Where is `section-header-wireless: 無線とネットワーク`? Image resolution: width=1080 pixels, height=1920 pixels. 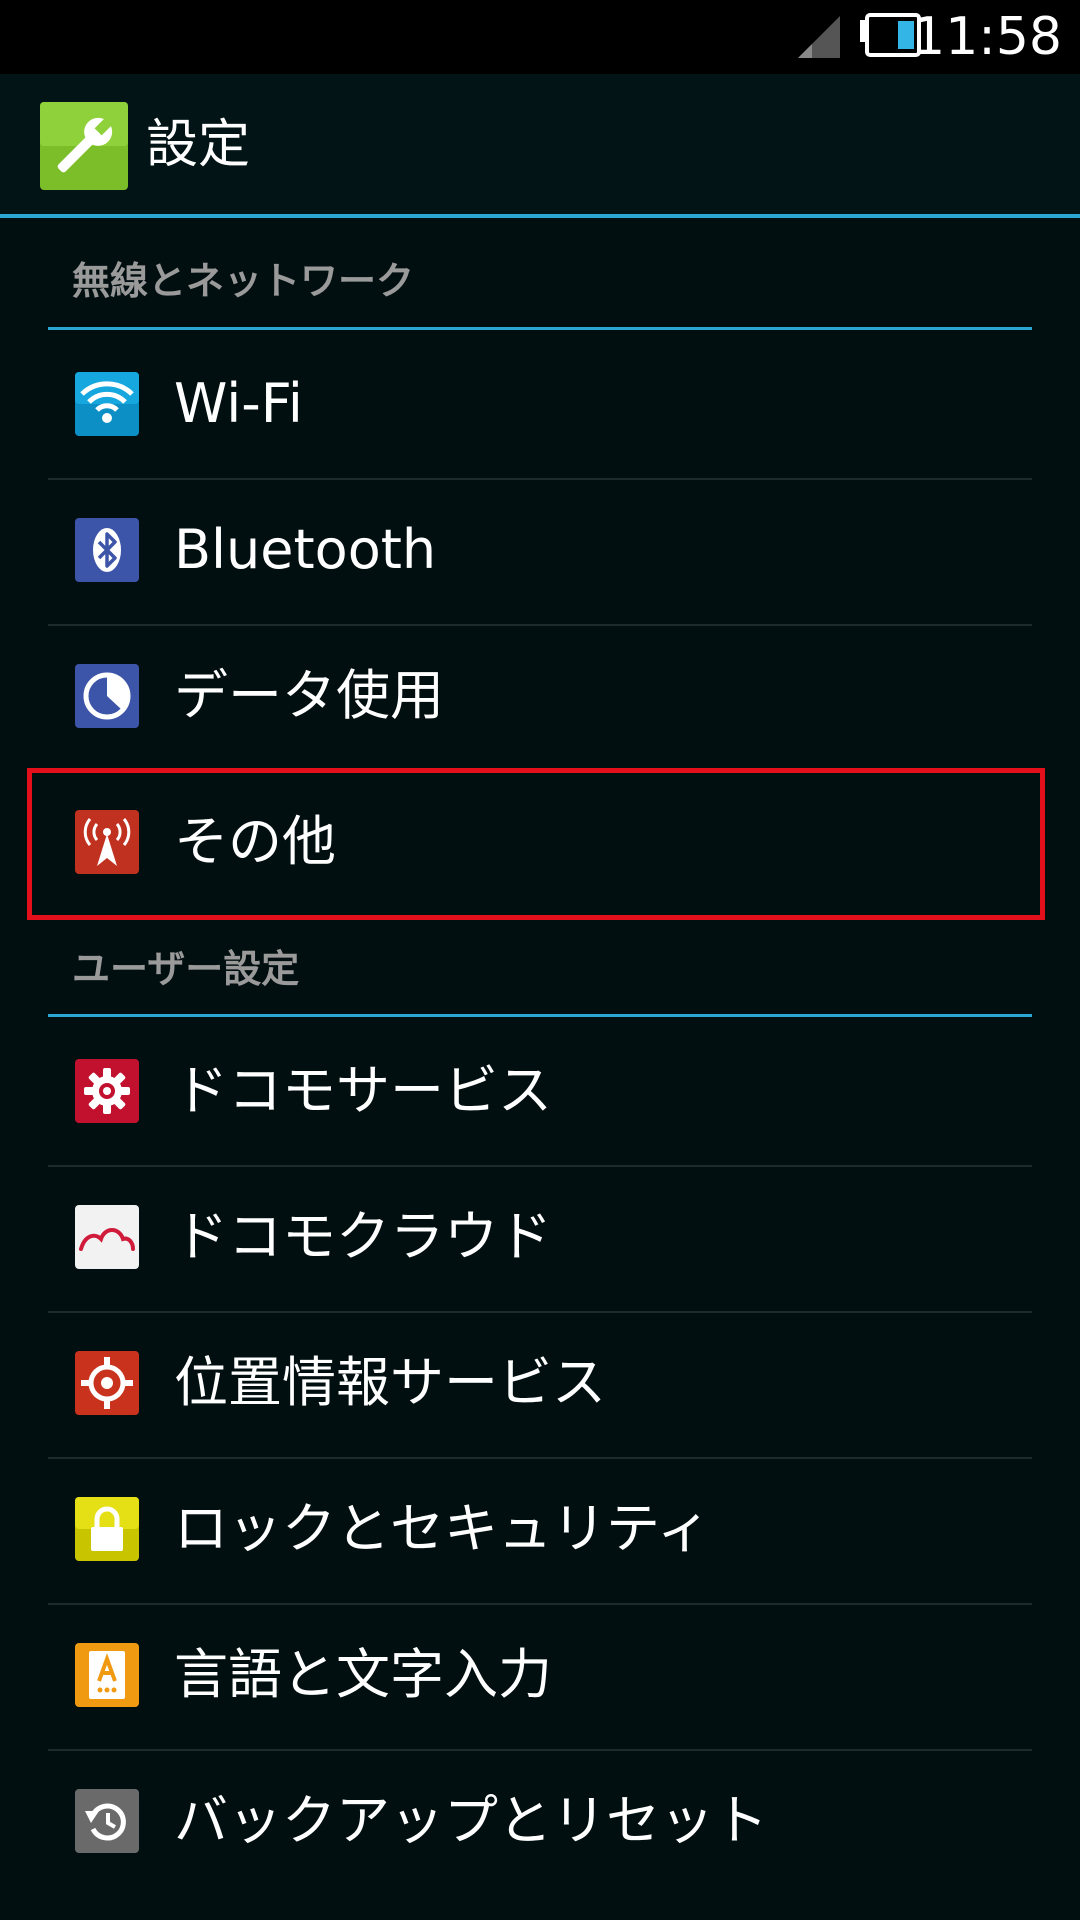 section-header-wireless: 無線とネットワーク is located at coordinates (540, 281).